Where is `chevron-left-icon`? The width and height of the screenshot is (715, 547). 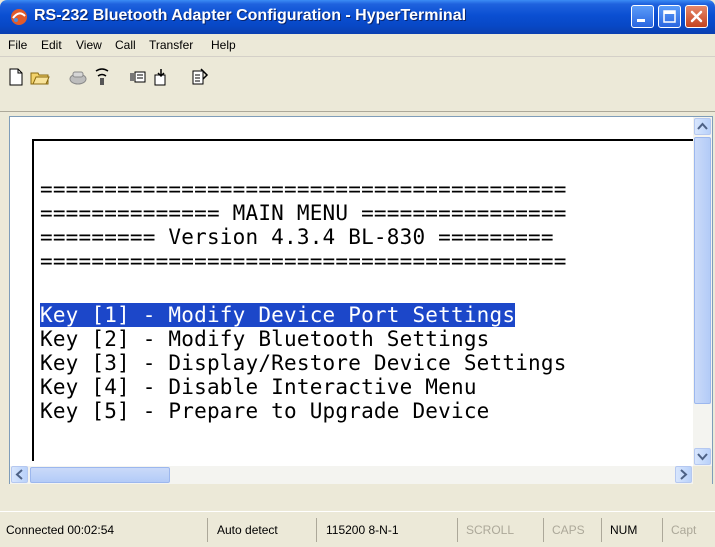 chevron-left-icon is located at coordinates (19, 474).